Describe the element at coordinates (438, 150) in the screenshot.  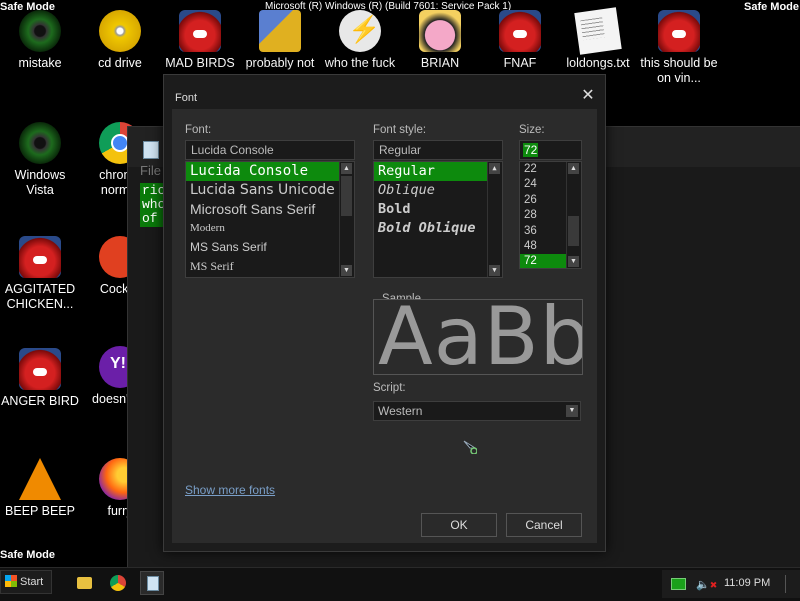
I see `font-style-input: Regular` at that location.